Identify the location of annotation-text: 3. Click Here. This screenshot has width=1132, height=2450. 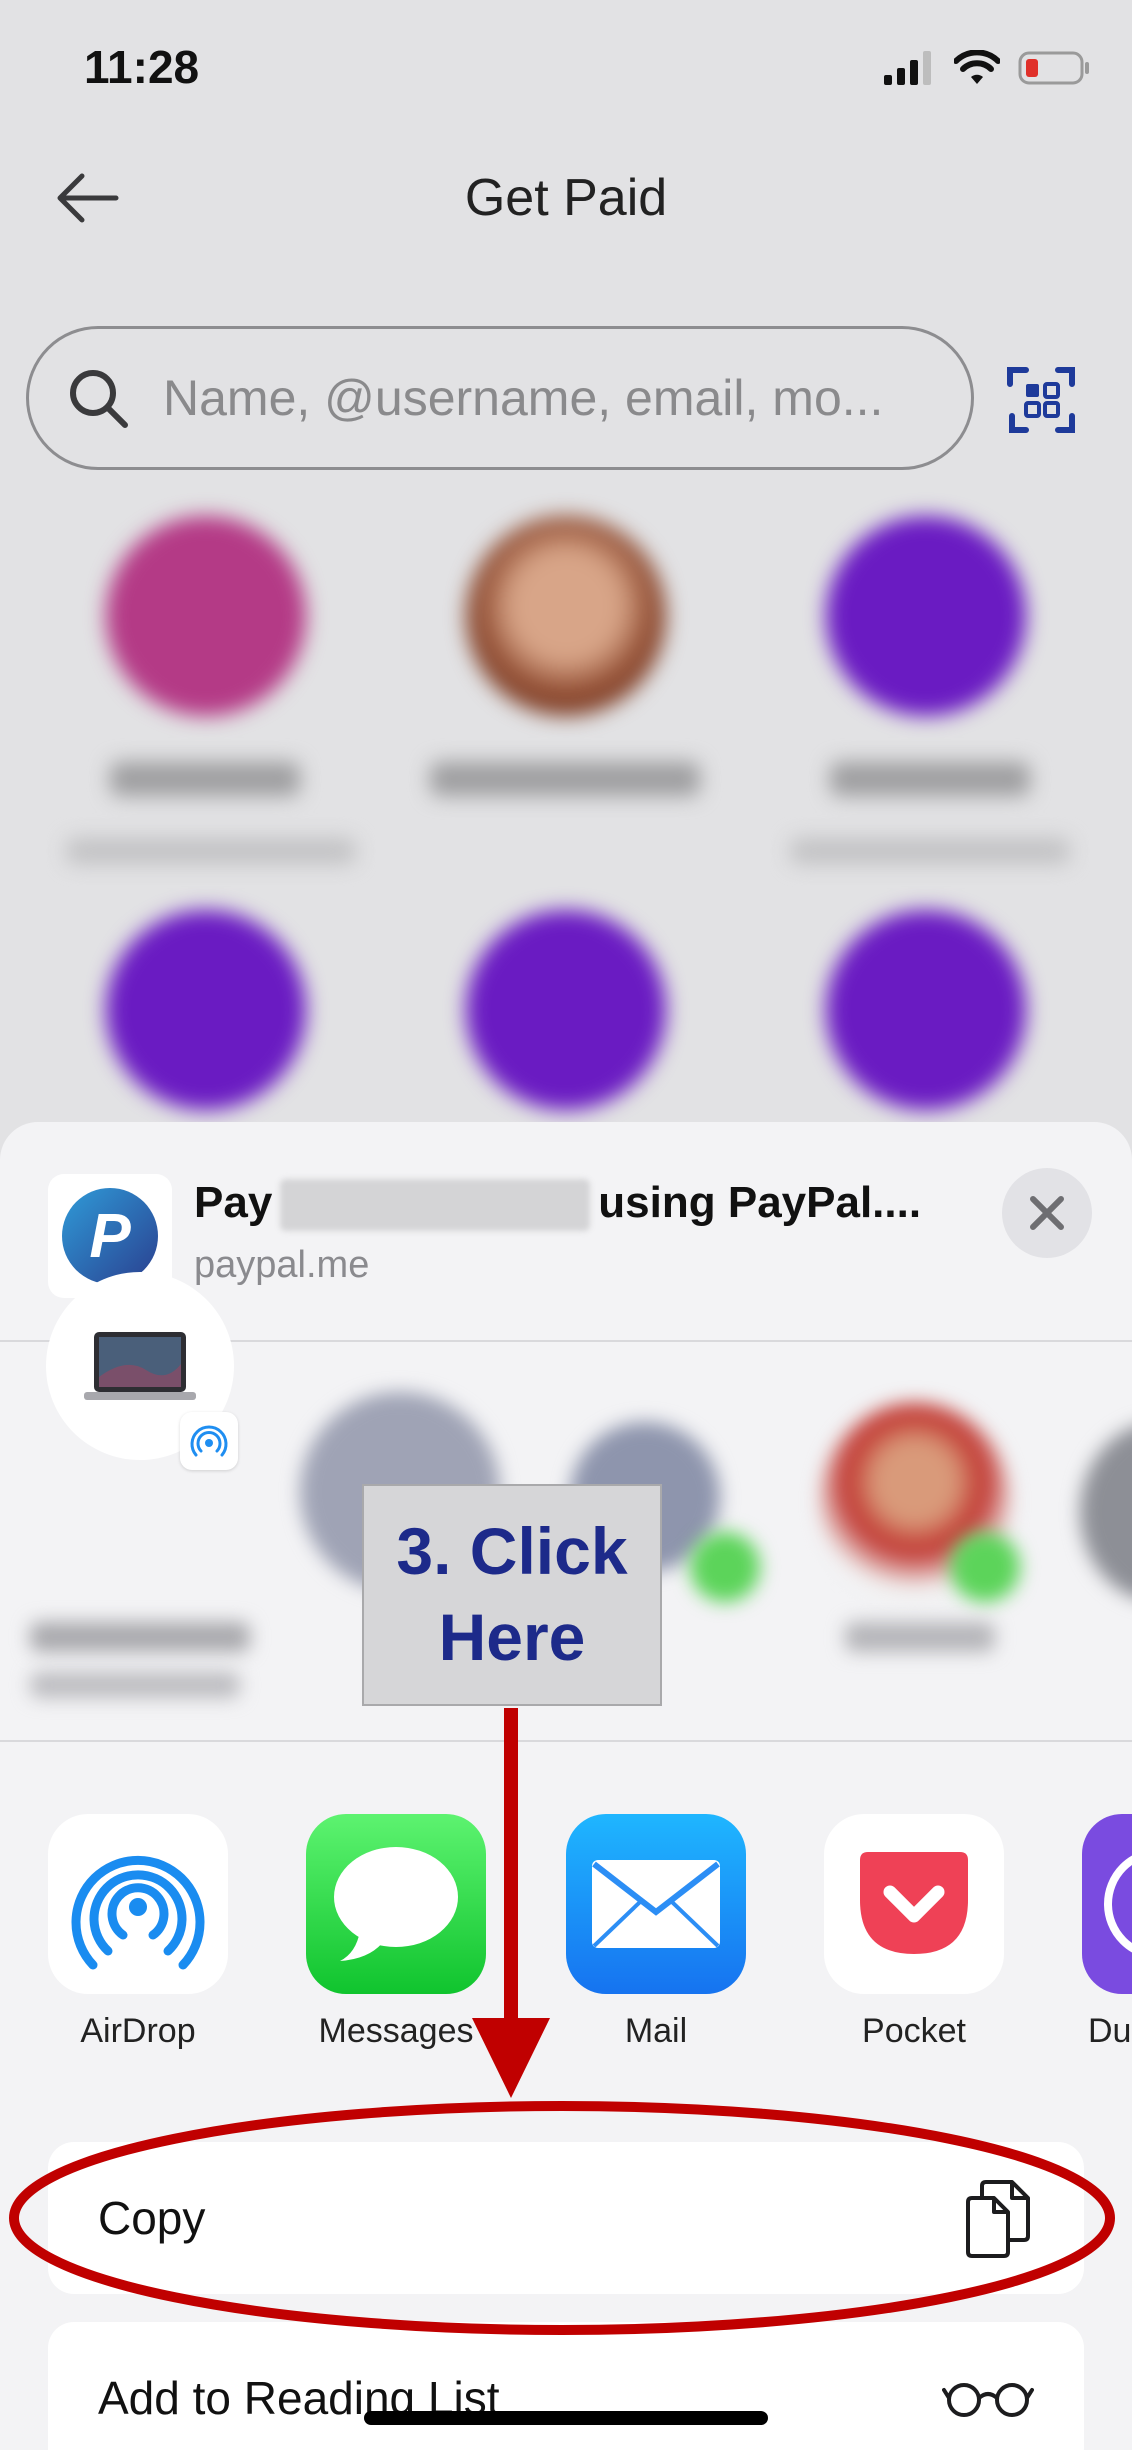
(512, 1594).